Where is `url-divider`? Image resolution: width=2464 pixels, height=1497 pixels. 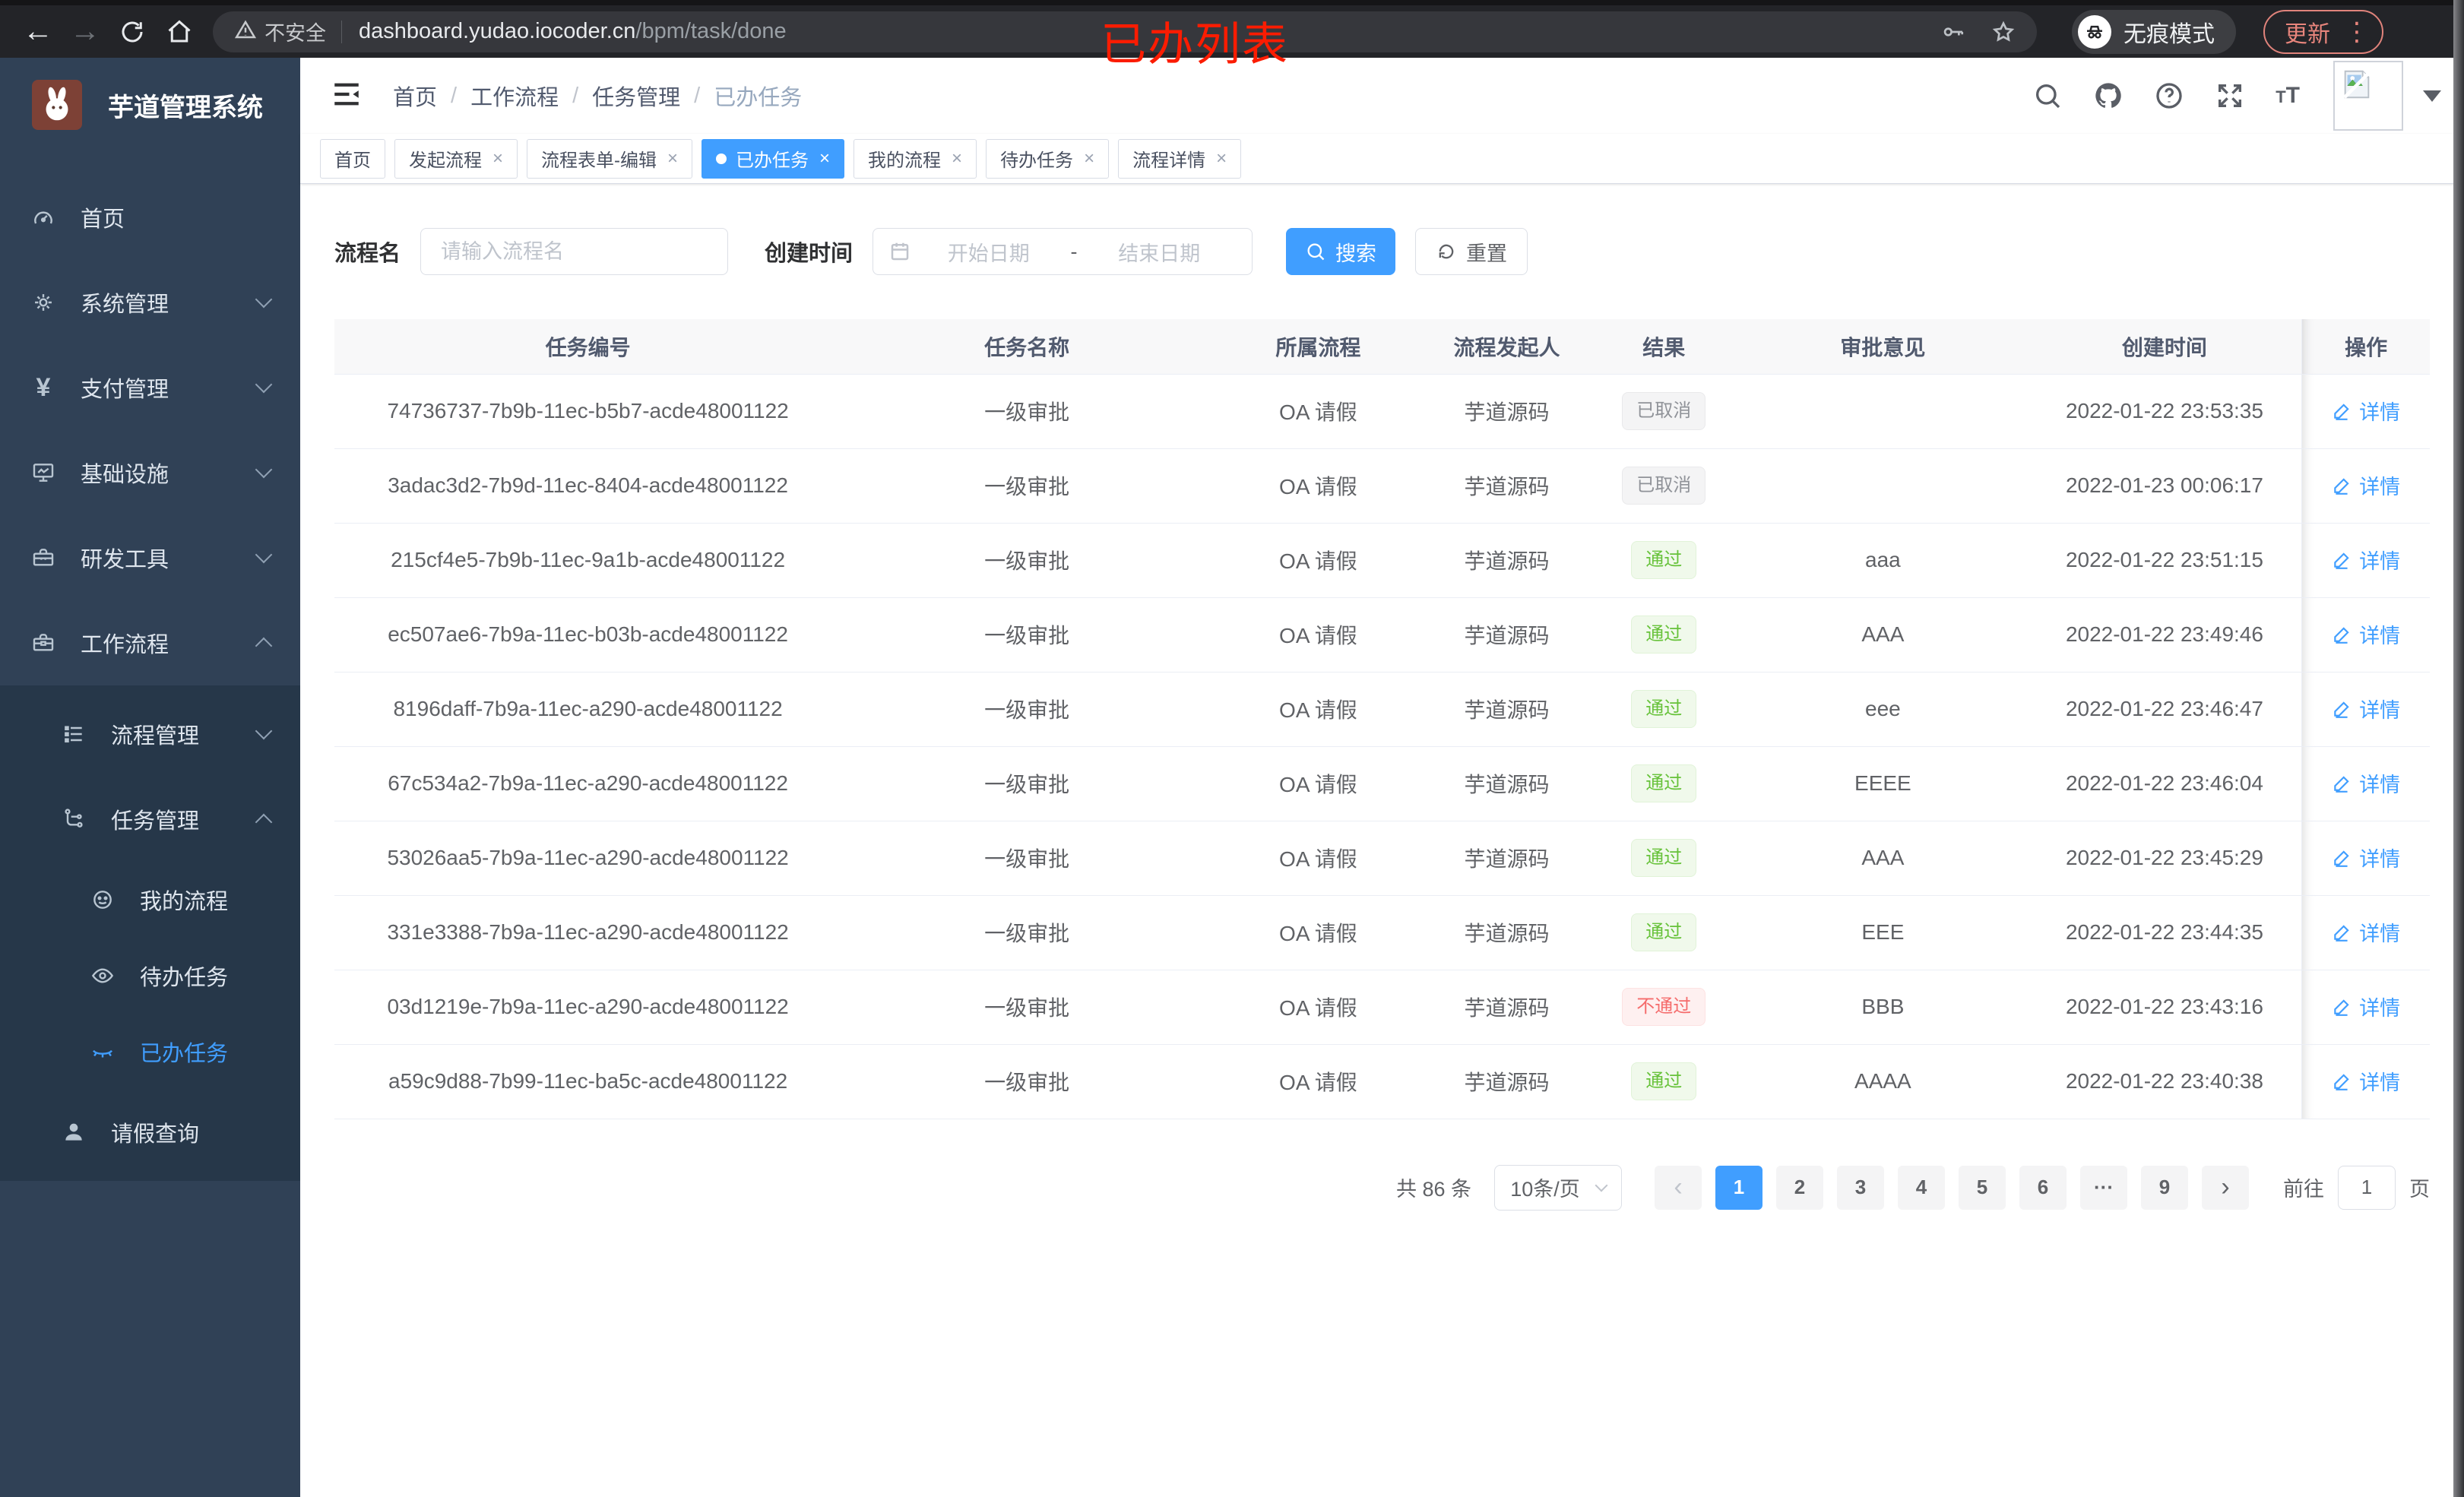 url-divider is located at coordinates (341, 31).